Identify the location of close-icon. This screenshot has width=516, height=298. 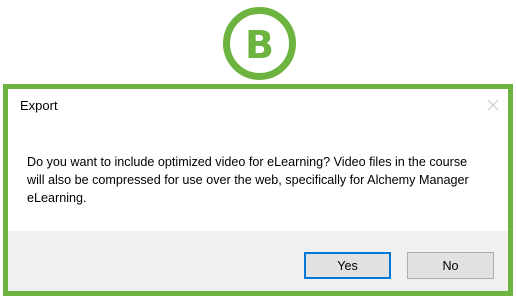
(493, 105).